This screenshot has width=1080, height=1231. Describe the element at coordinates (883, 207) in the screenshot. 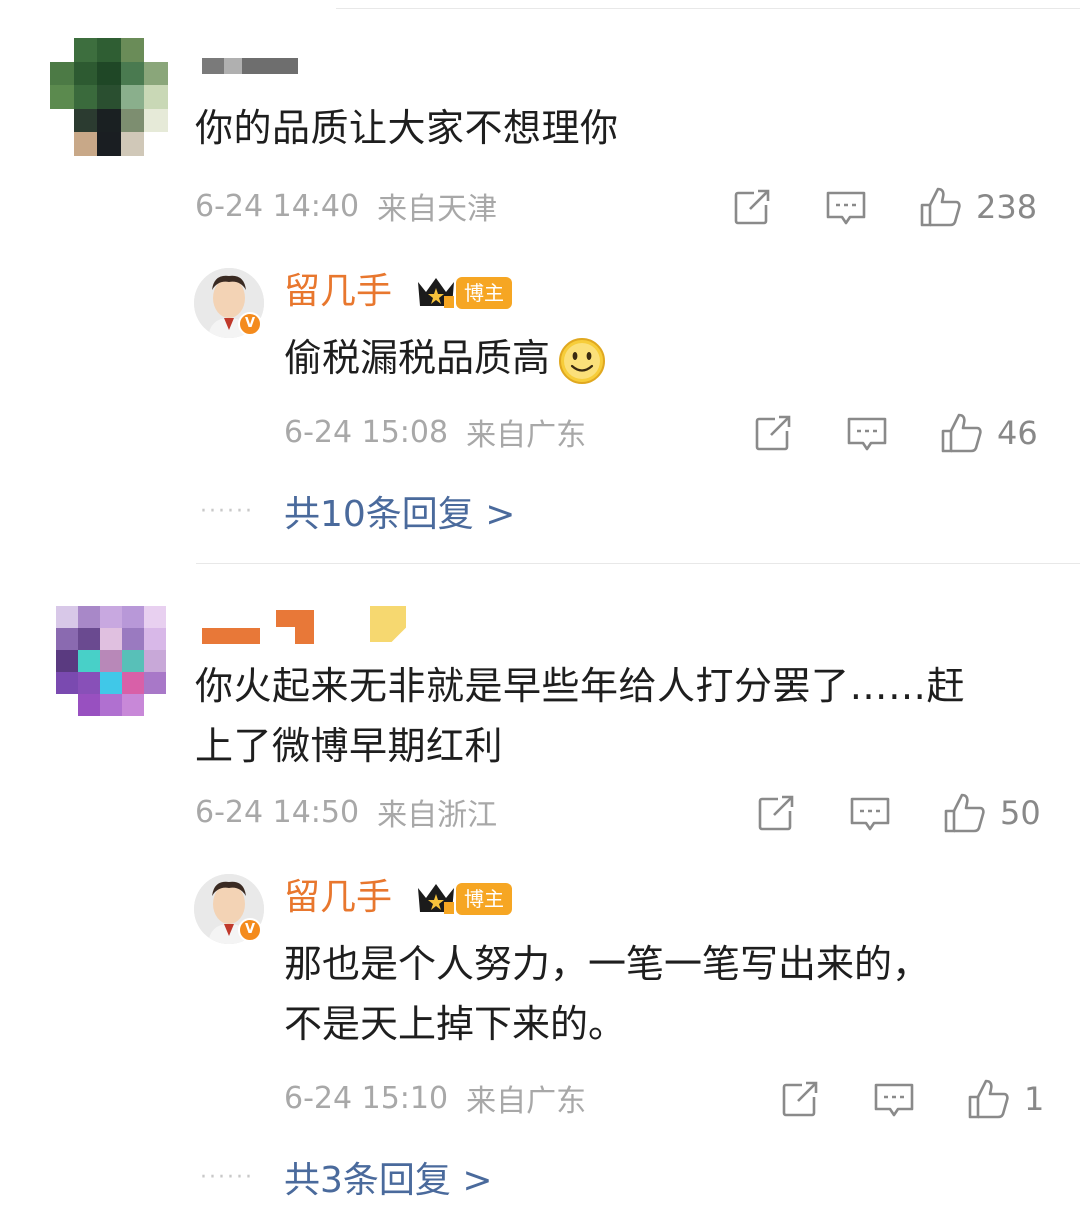

I see `comment-actions: 238` at that location.